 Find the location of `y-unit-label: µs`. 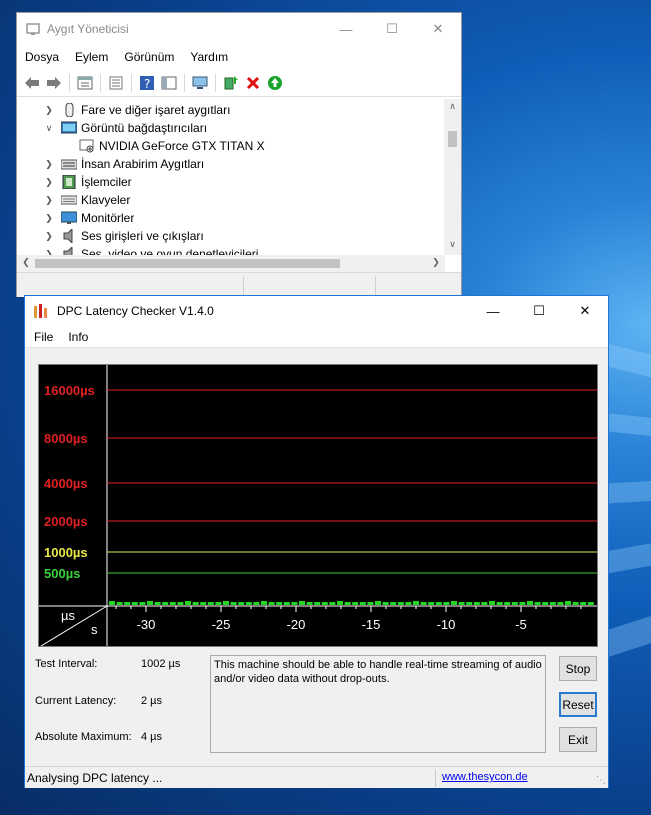

y-unit-label: µs is located at coordinates (68, 615).